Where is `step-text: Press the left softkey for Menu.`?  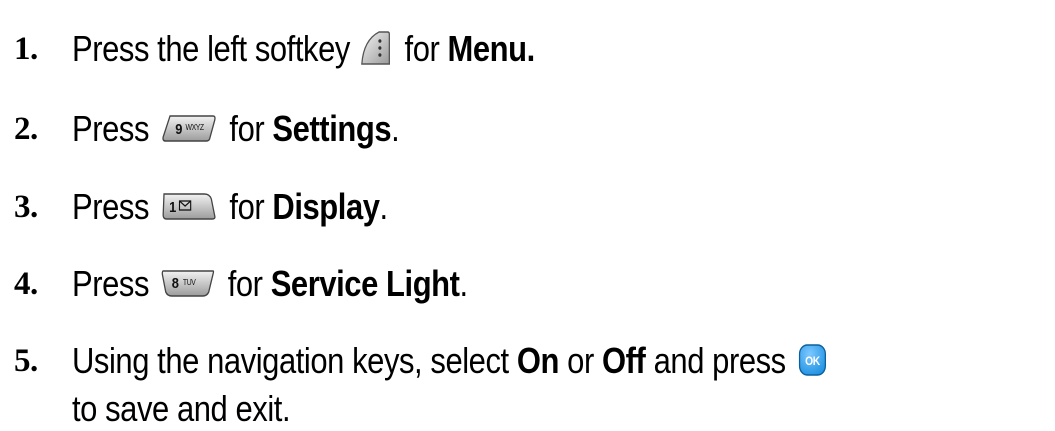
step-text: Press the left softkey for Menu. is located at coordinates (303, 49).